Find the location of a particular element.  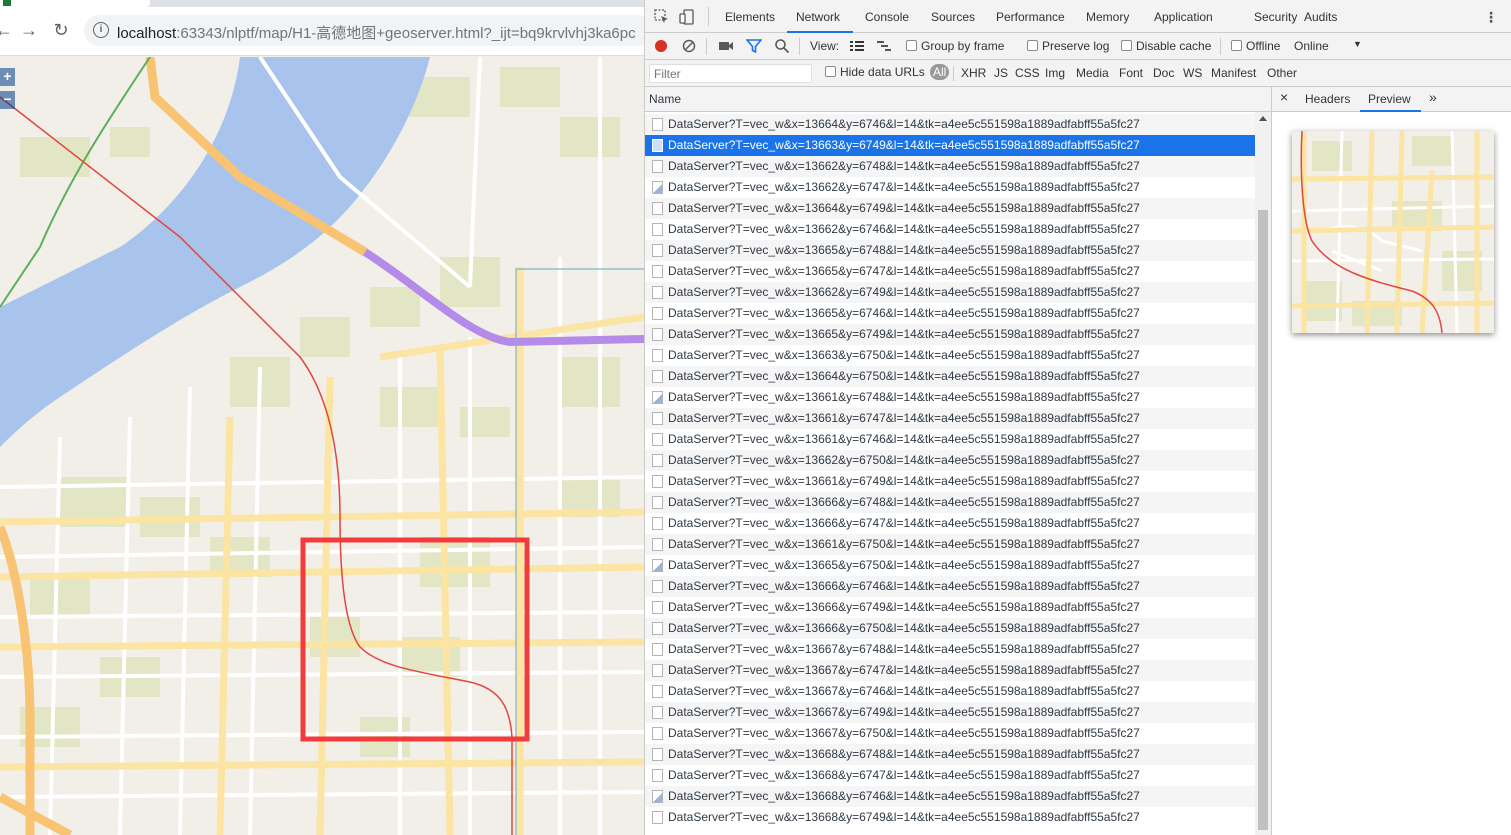

type-filter-other: Other is located at coordinates (1282, 73).